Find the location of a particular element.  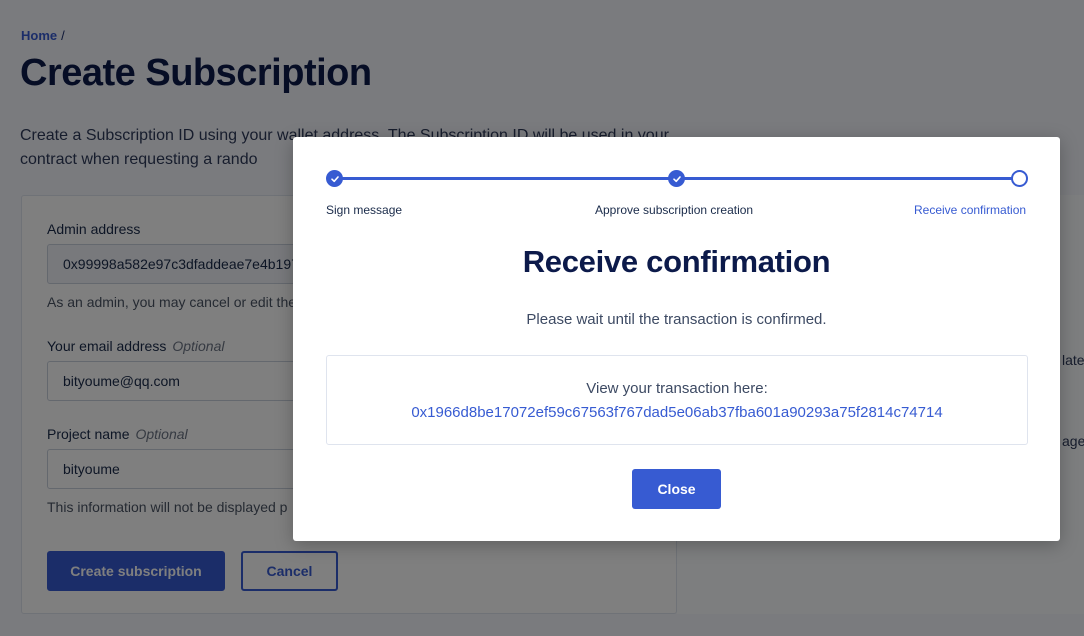

step-3-pending-circle-icon is located at coordinates (1019, 178).